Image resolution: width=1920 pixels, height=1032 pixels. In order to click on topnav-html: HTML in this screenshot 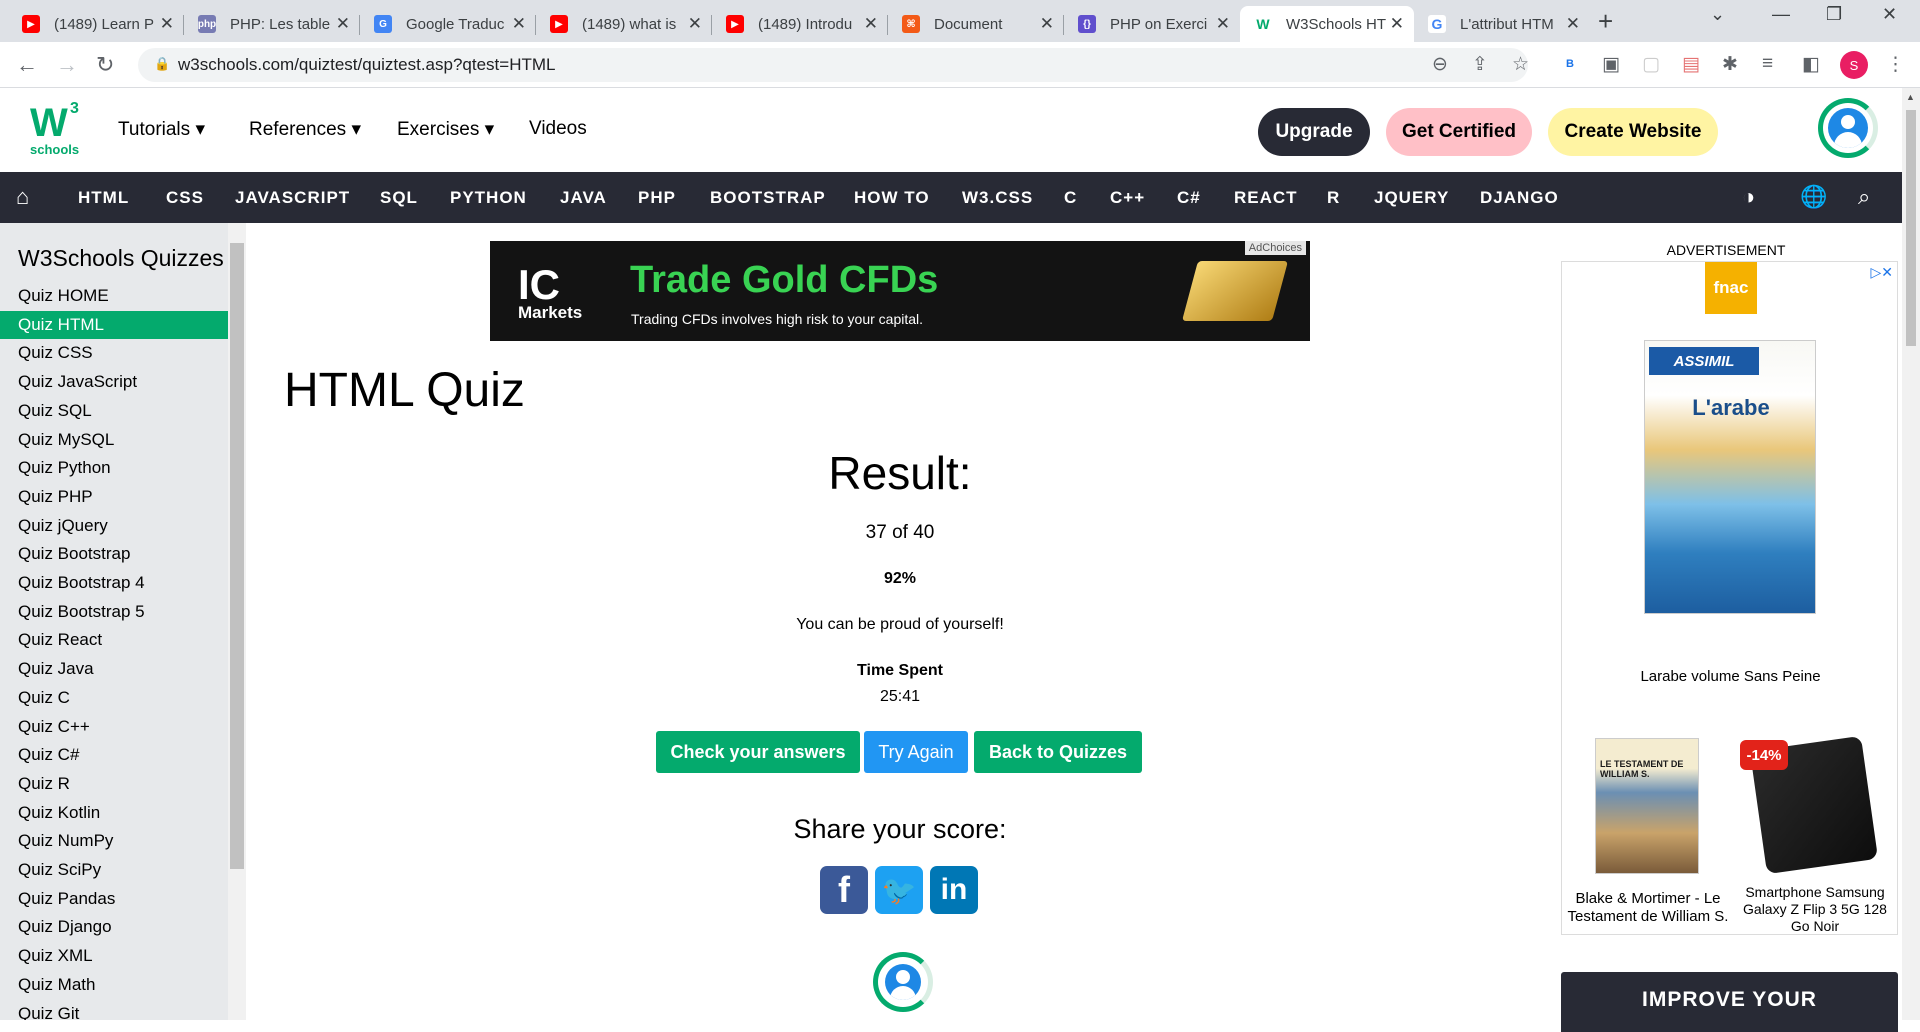, I will do `click(103, 198)`.